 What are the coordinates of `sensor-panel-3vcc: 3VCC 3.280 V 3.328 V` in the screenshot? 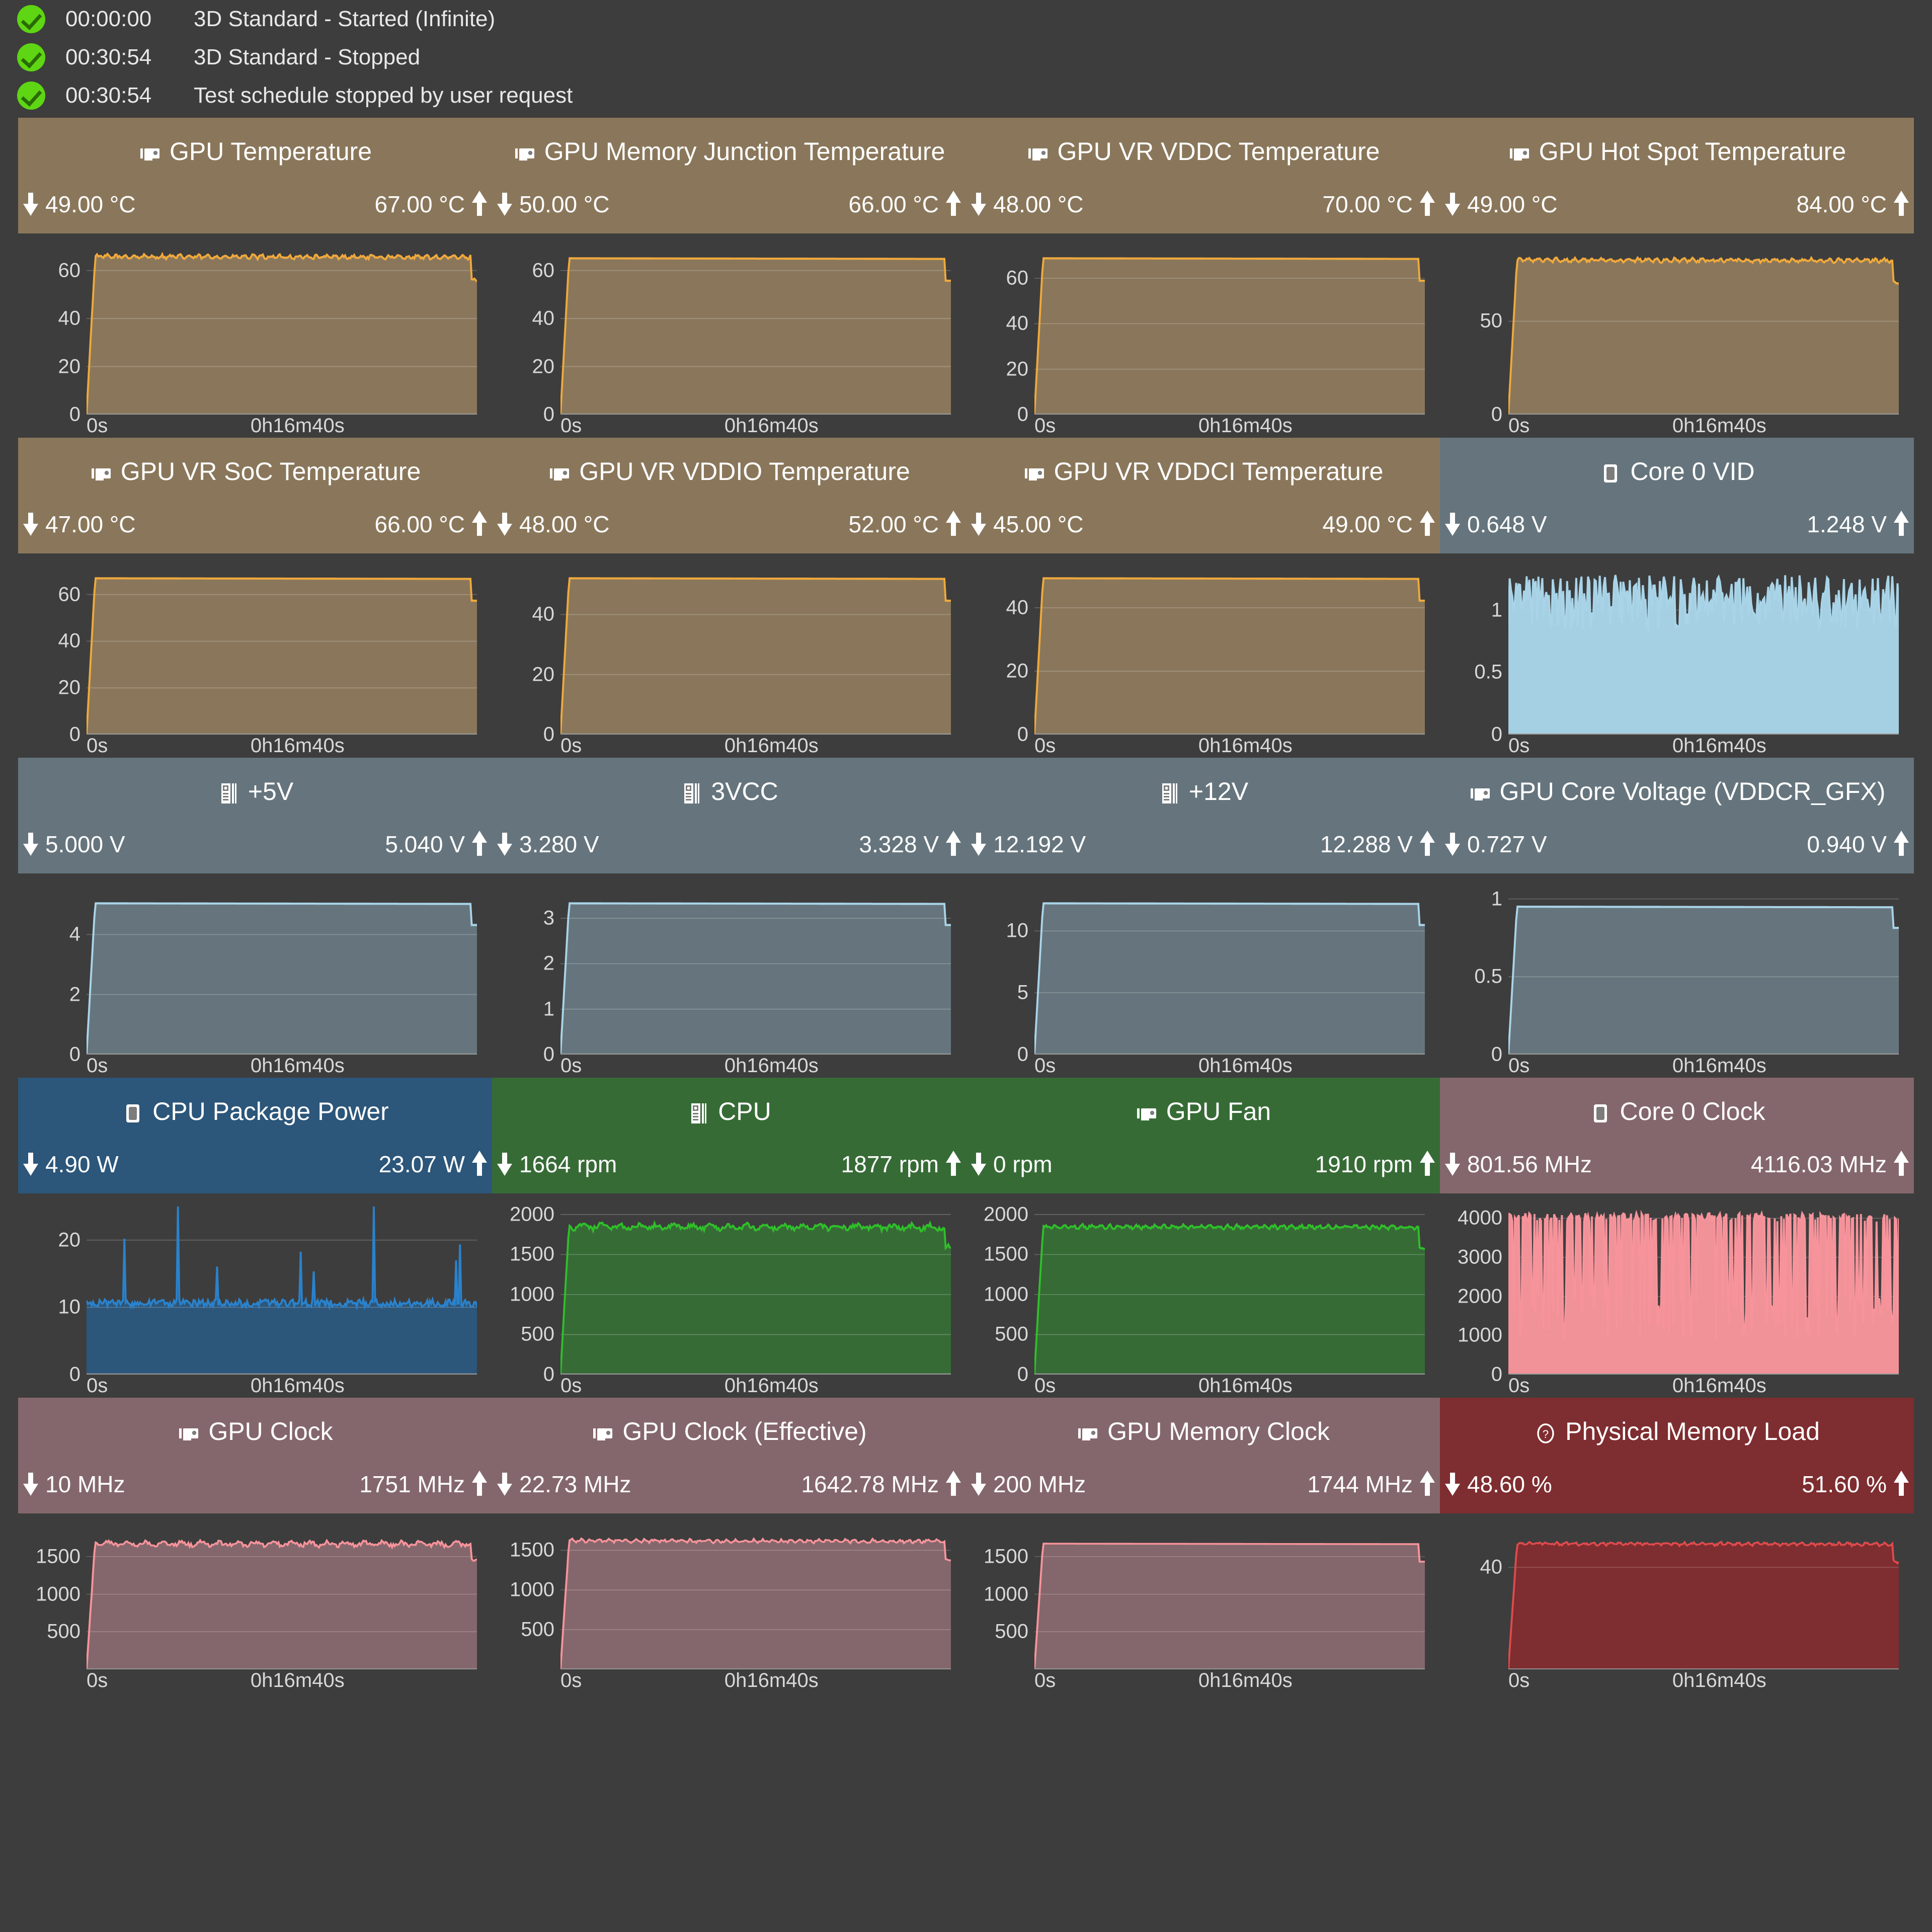 It's located at (729, 815).